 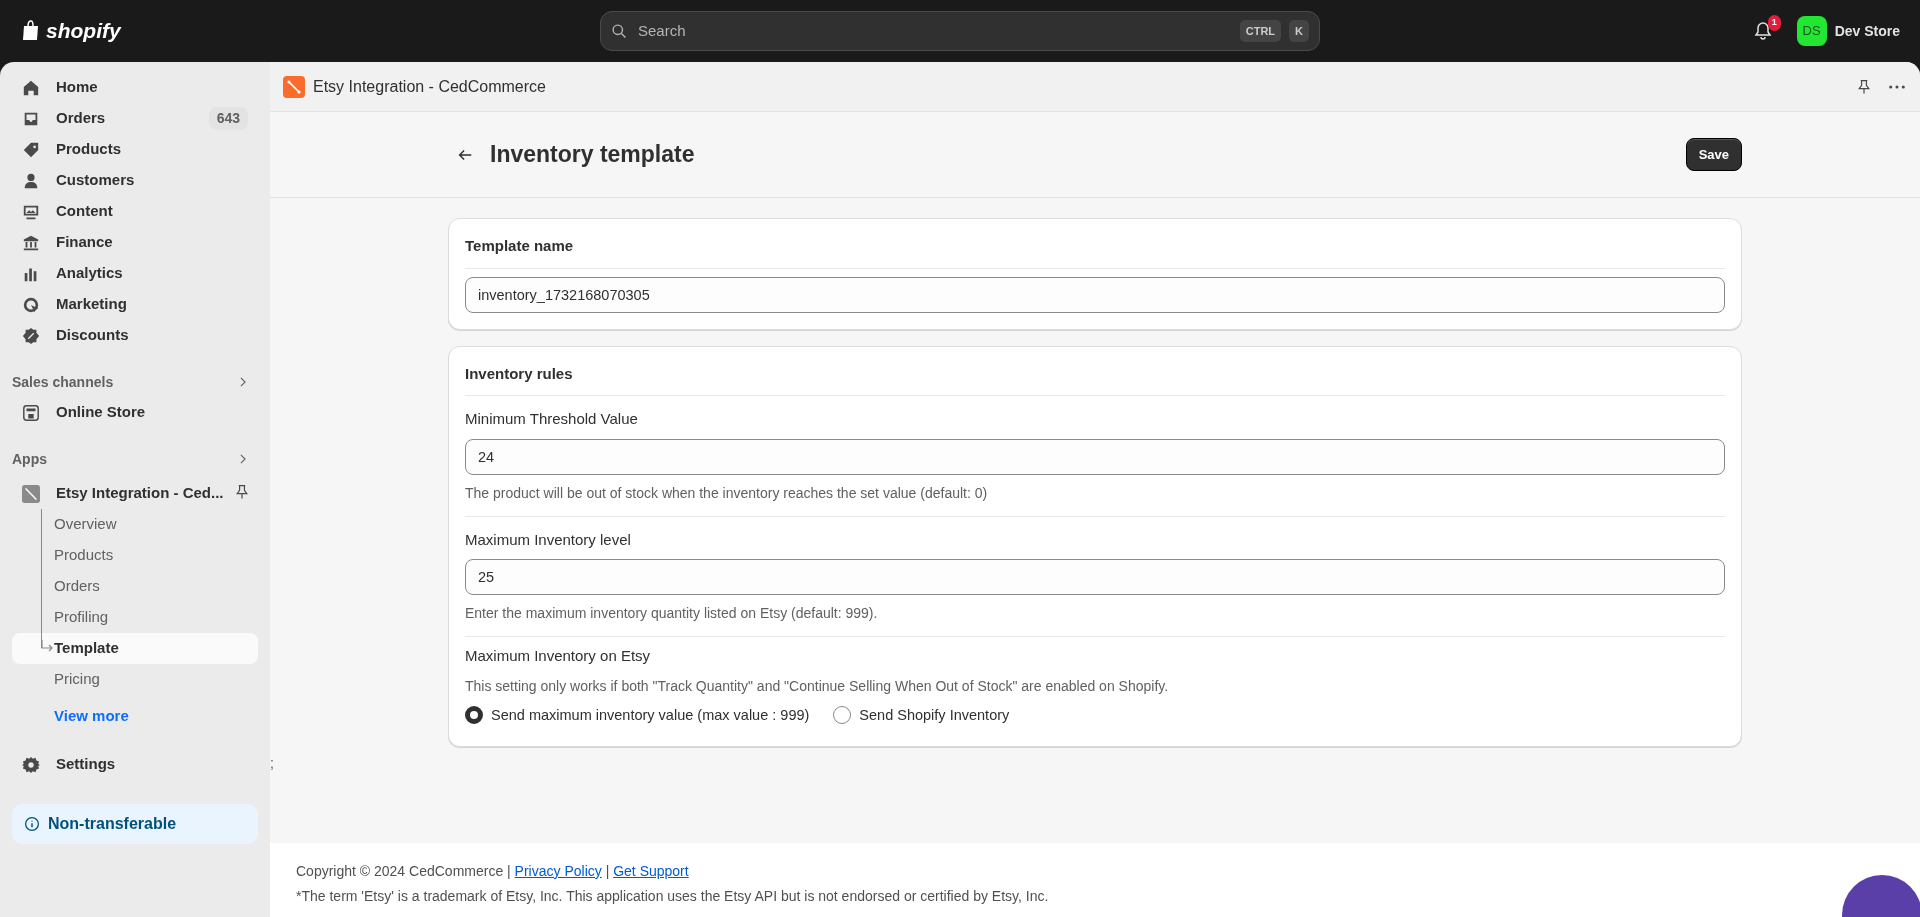 What do you see at coordinates (1095, 379) in the screenshot?
I see `card-title: Inventory rules` at bounding box center [1095, 379].